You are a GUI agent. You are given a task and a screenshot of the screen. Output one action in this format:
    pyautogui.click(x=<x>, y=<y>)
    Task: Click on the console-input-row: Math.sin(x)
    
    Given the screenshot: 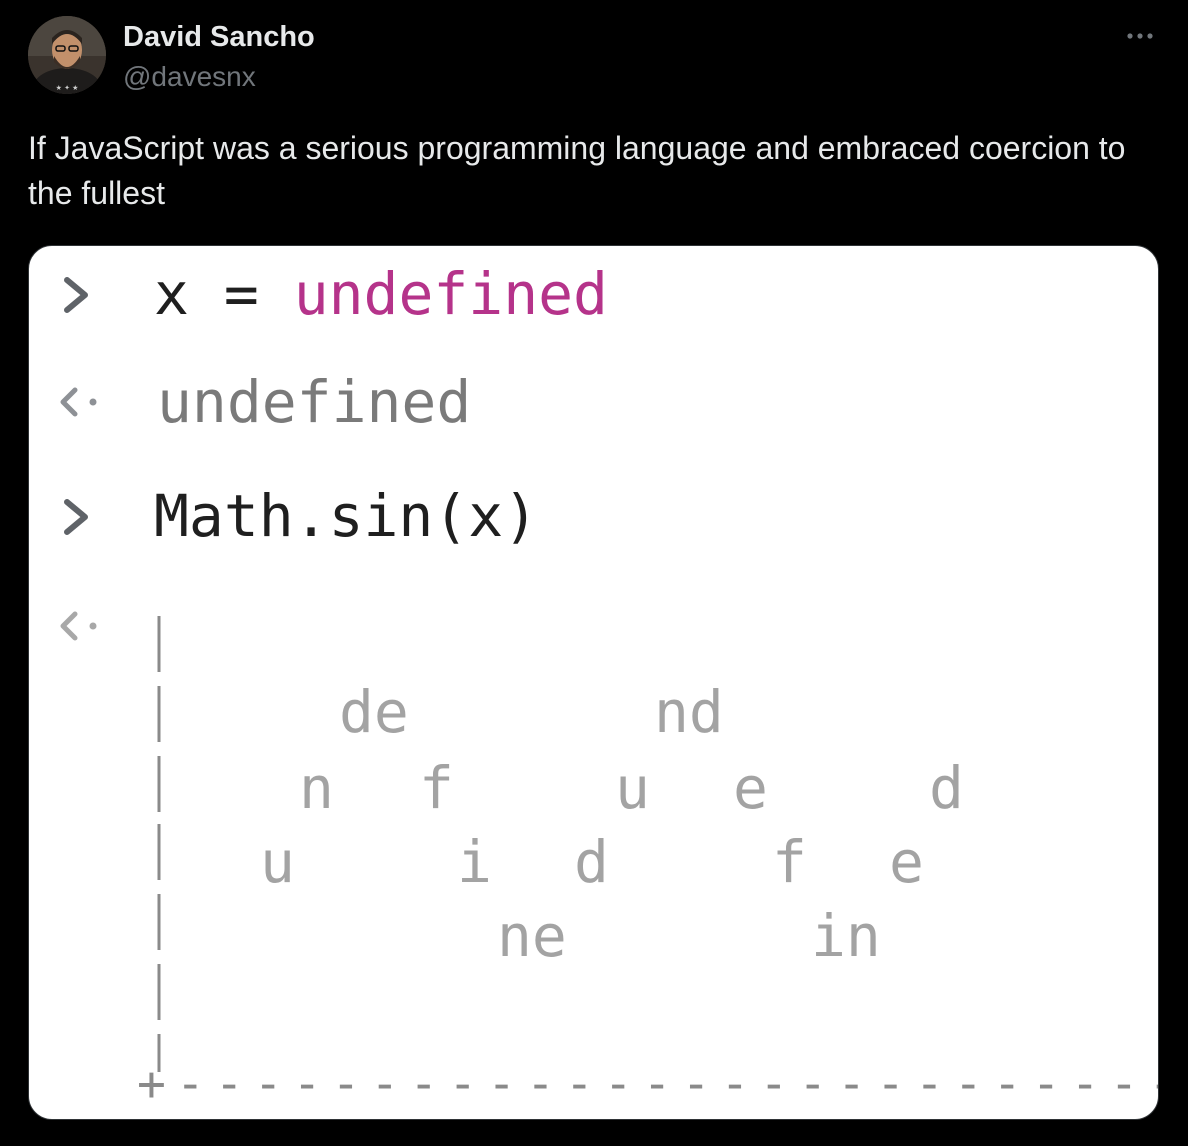 What is the action you would take?
    pyautogui.click(x=301, y=516)
    